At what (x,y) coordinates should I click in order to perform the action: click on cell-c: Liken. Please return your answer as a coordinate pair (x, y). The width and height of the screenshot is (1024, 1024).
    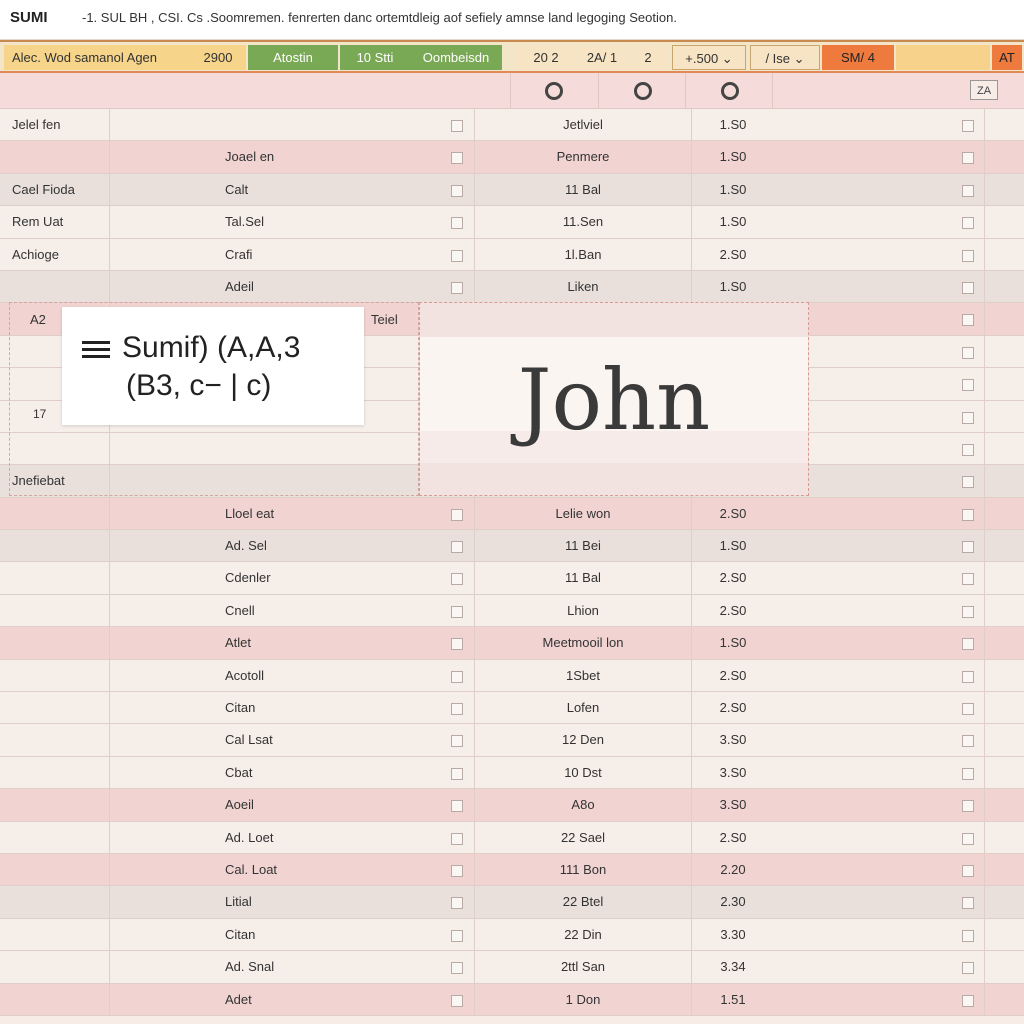
    Looking at the image, I should click on (583, 286).